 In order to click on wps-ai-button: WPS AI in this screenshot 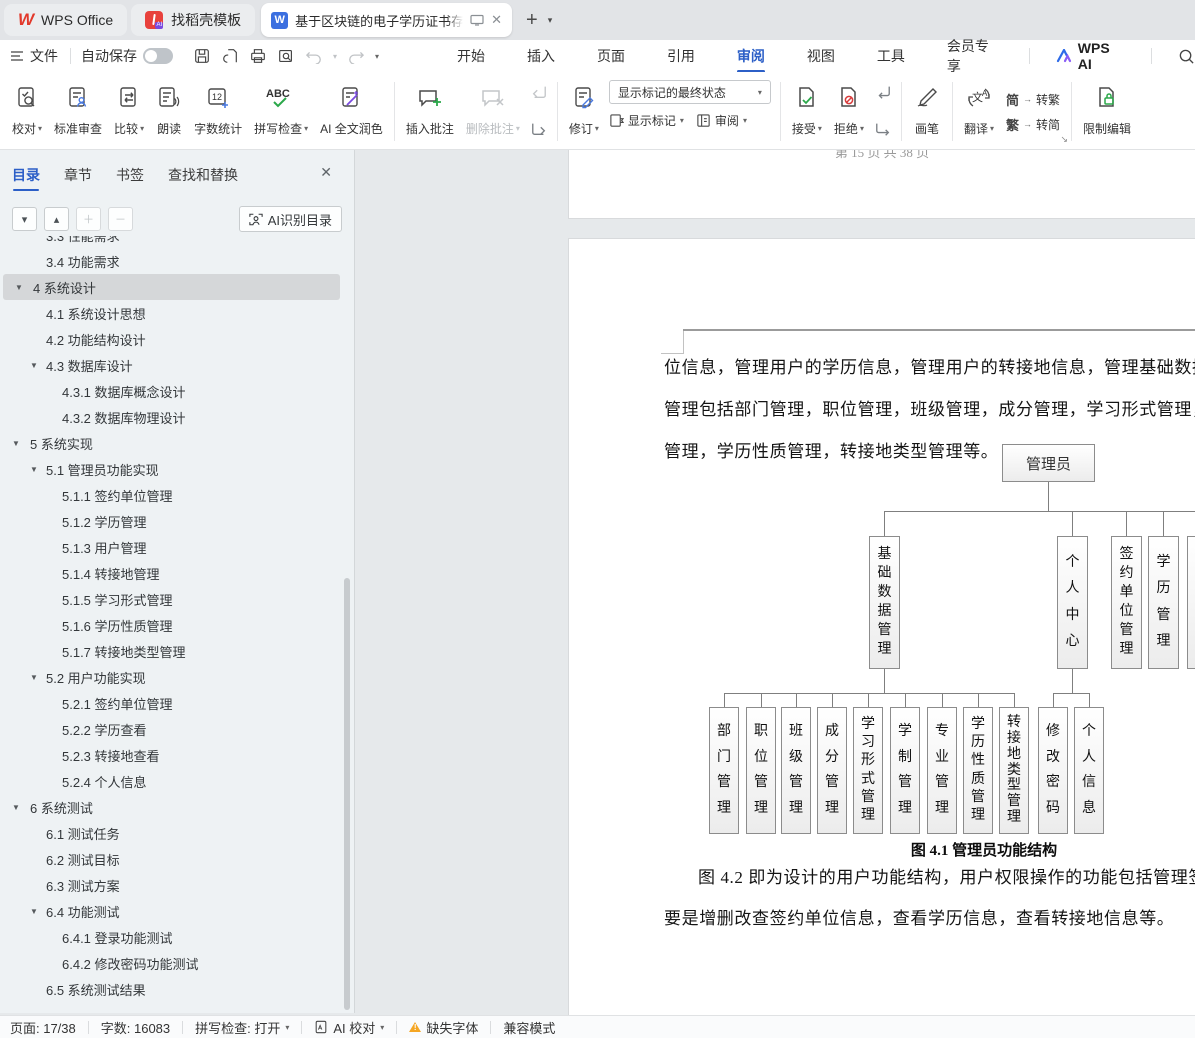, I will do `click(1091, 56)`.